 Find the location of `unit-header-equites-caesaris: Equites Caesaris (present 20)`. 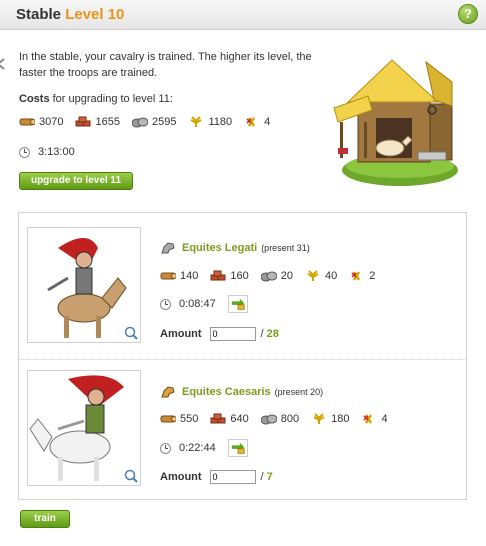

unit-header-equites-caesaris: Equites Caesaris (present 20) is located at coordinates (241, 392).